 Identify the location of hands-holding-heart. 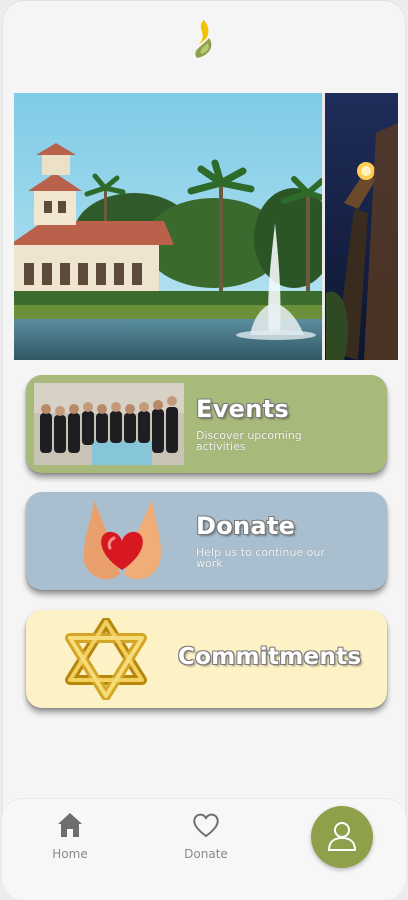
(122, 540).